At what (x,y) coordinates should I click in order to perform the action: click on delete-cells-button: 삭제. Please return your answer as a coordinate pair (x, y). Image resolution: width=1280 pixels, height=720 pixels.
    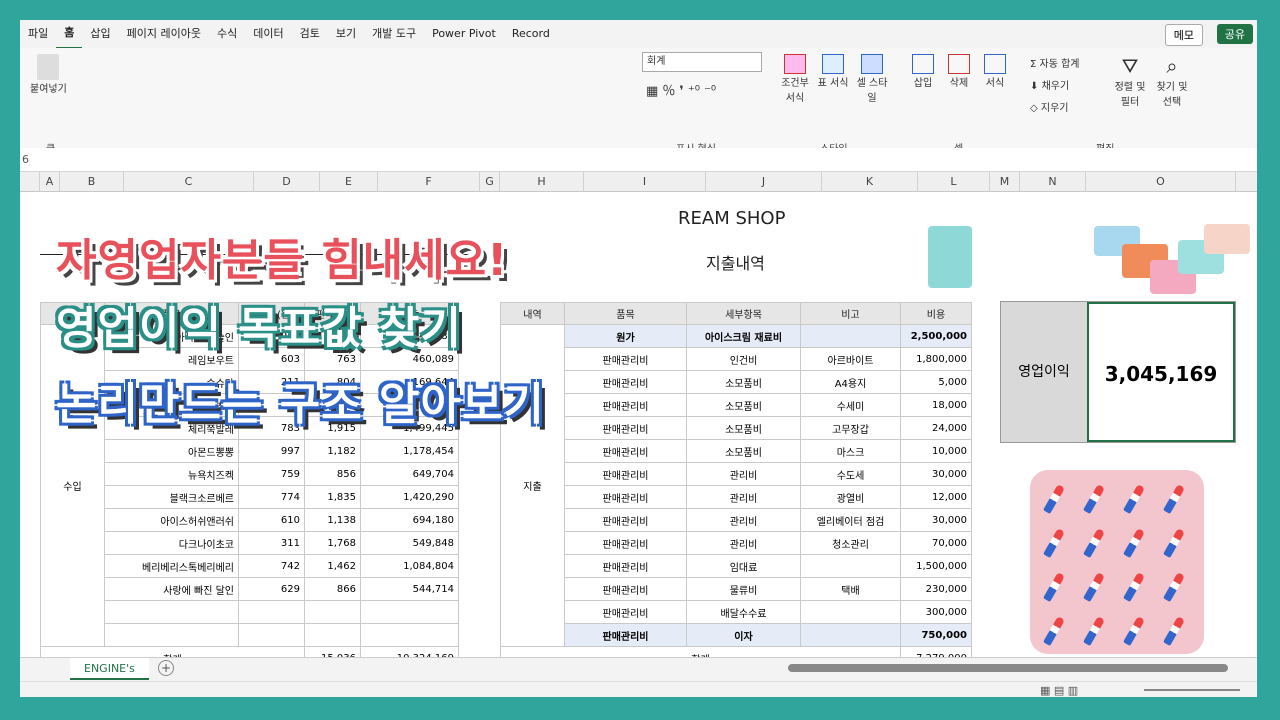
    Looking at the image, I should click on (959, 71).